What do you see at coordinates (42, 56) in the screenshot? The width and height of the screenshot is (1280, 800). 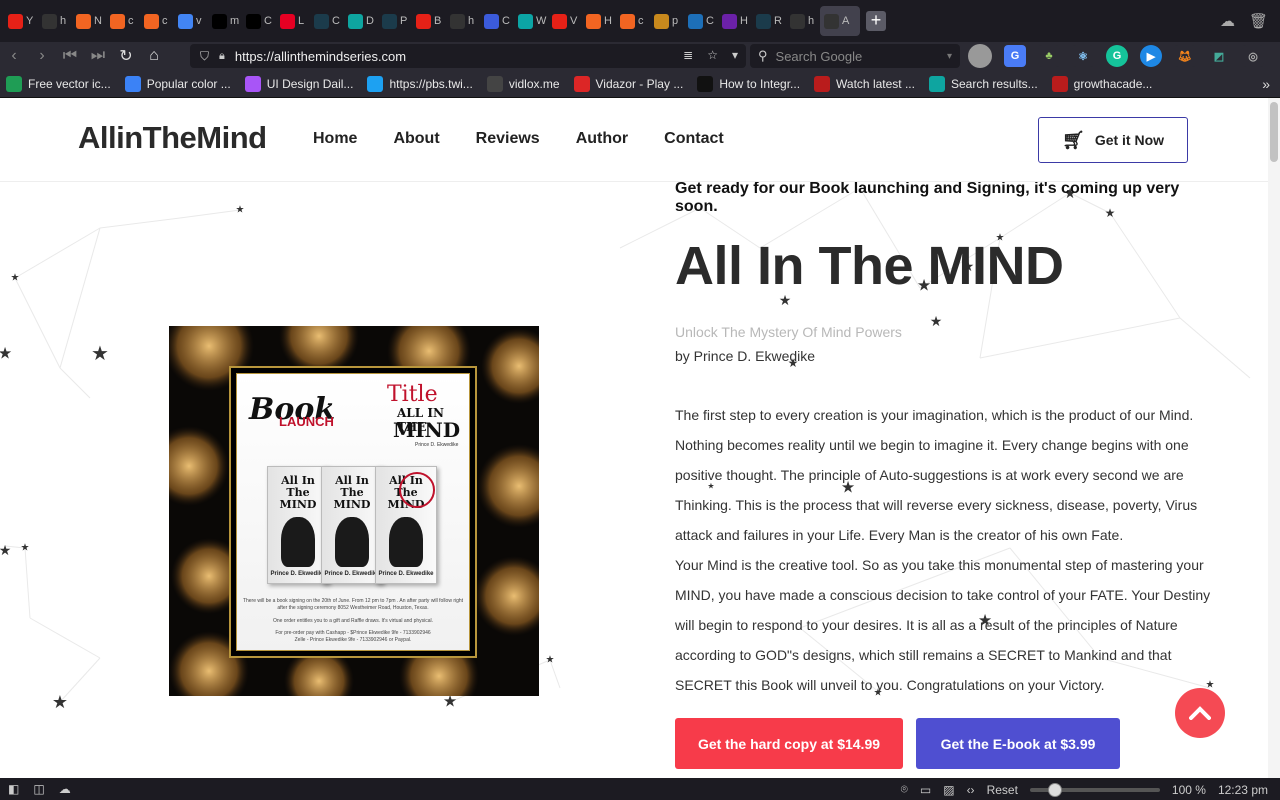 I see `forward-icon: ›` at bounding box center [42, 56].